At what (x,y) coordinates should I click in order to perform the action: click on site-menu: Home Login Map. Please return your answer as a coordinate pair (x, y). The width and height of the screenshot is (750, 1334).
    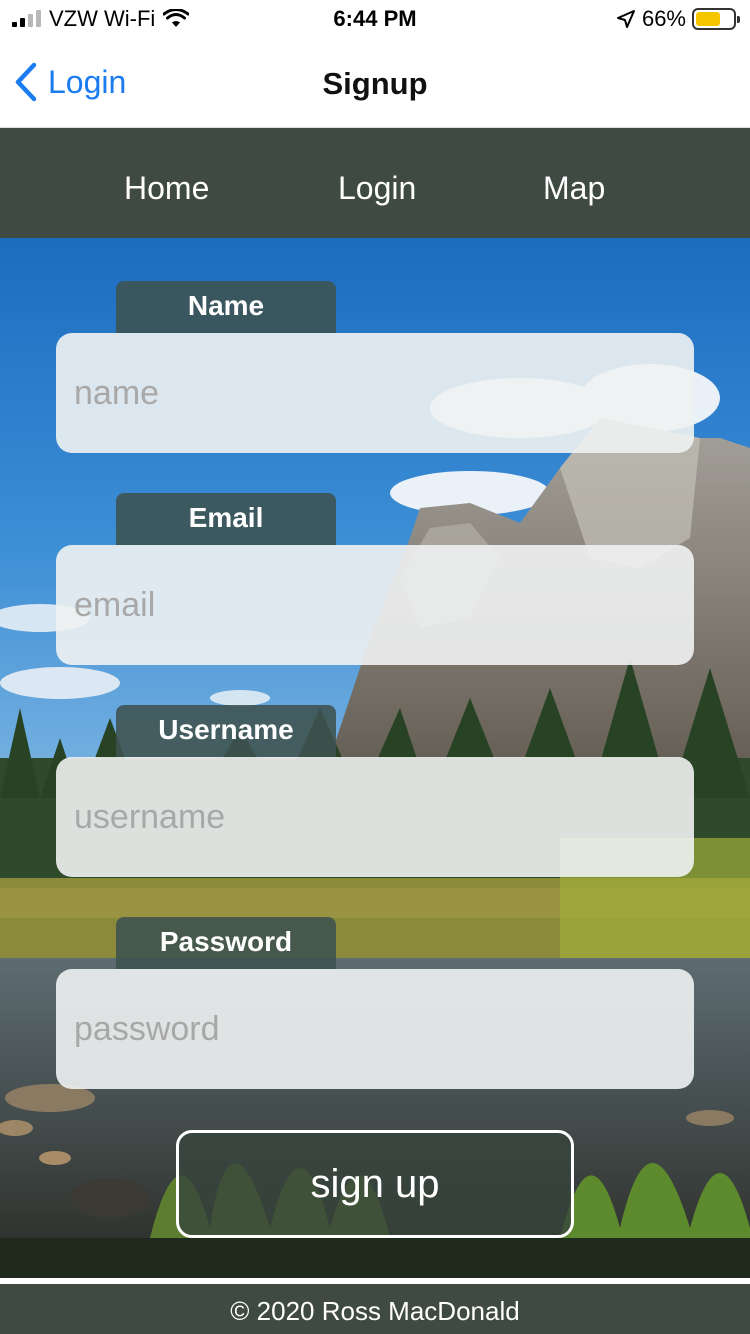
    Looking at the image, I should click on (375, 183).